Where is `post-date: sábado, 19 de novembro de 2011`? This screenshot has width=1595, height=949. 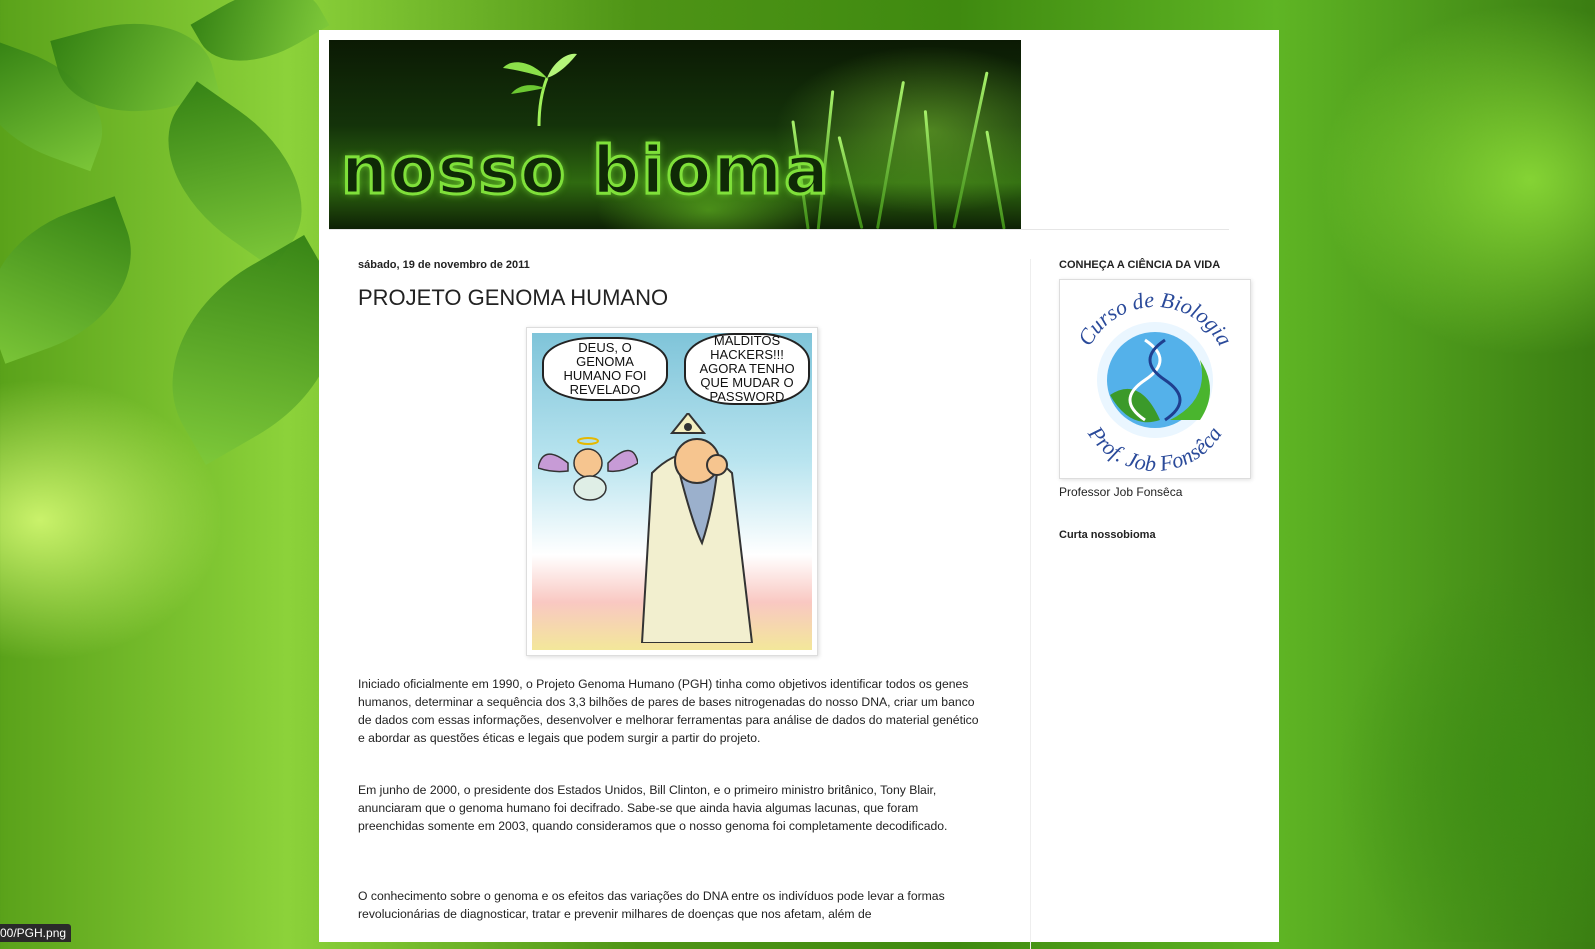 post-date: sábado, 19 de novembro de 2011 is located at coordinates (444, 265).